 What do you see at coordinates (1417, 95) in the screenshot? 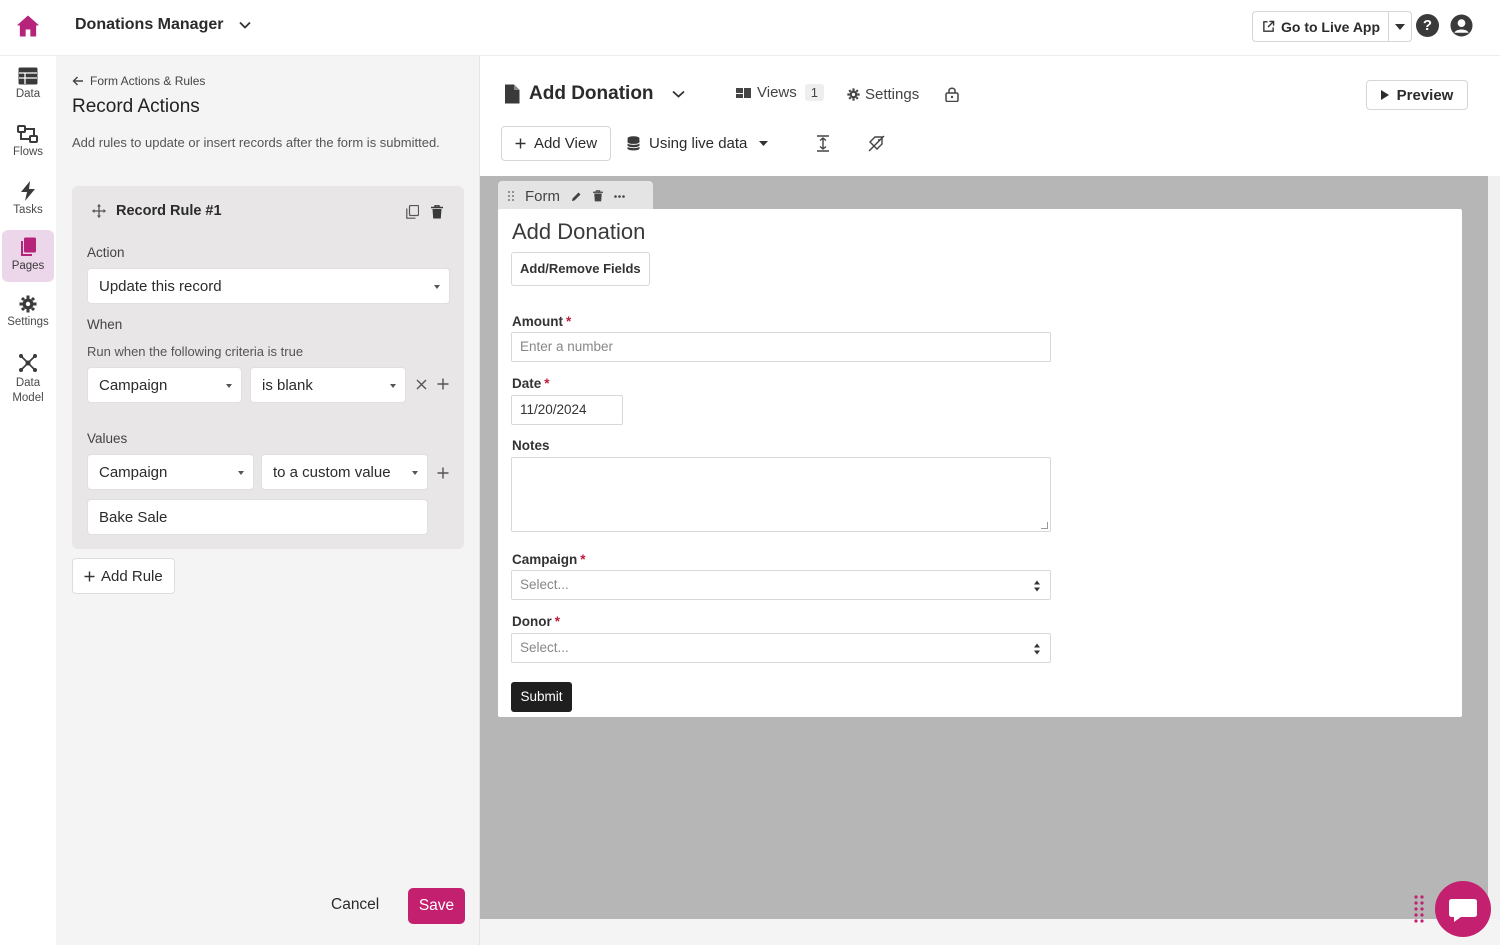
I see `preview-button: Preview` at bounding box center [1417, 95].